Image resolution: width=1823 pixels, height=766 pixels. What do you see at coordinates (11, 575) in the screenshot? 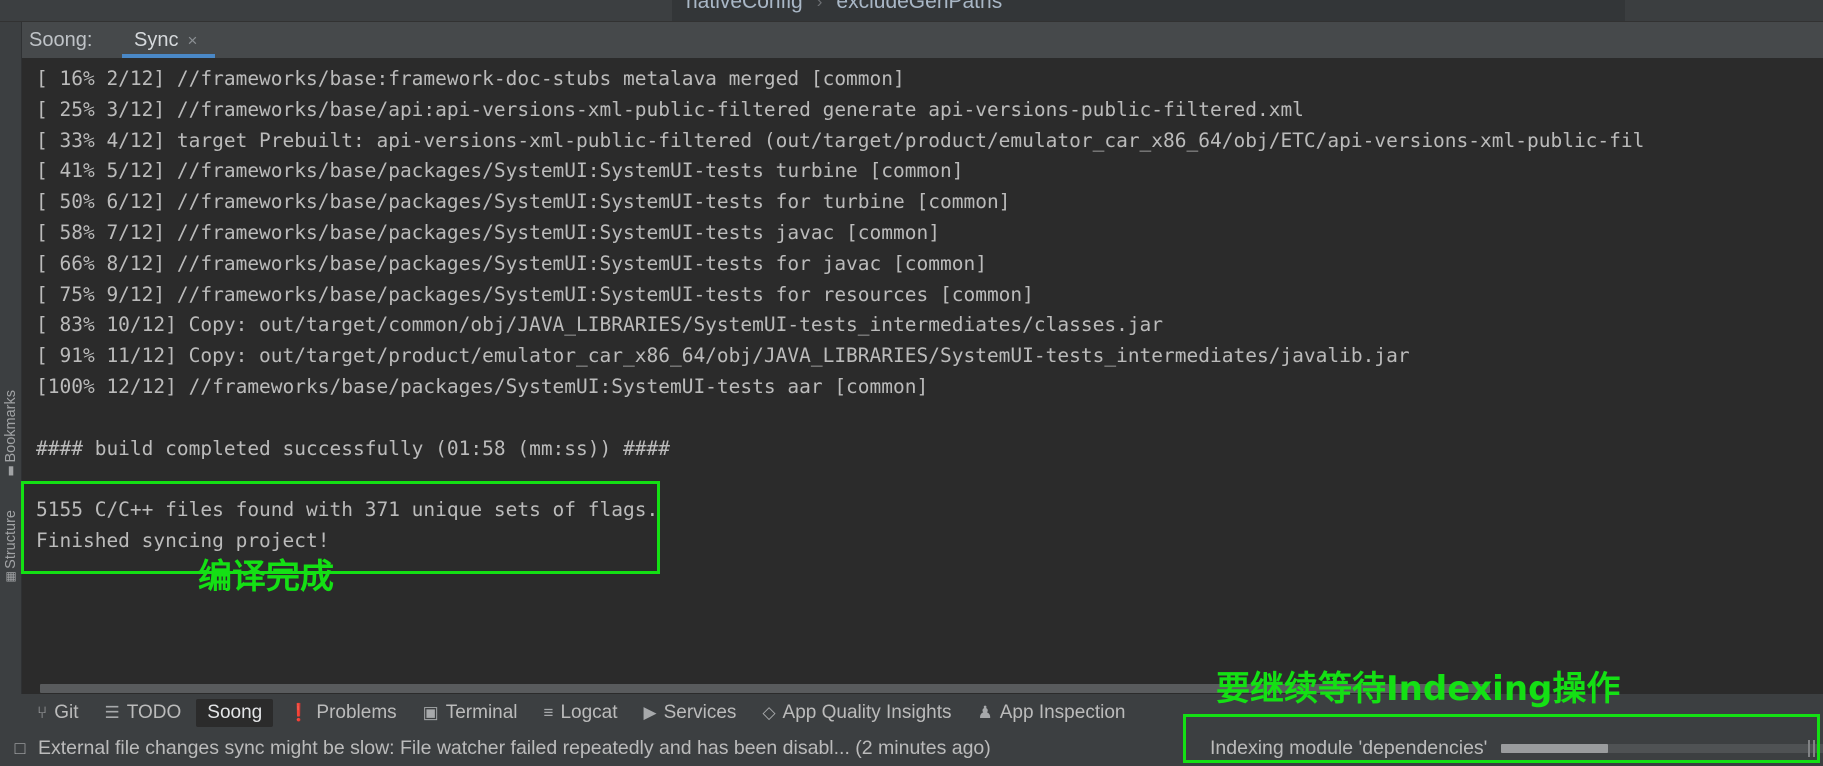
I see `structure-icon: ▦` at bounding box center [11, 575].